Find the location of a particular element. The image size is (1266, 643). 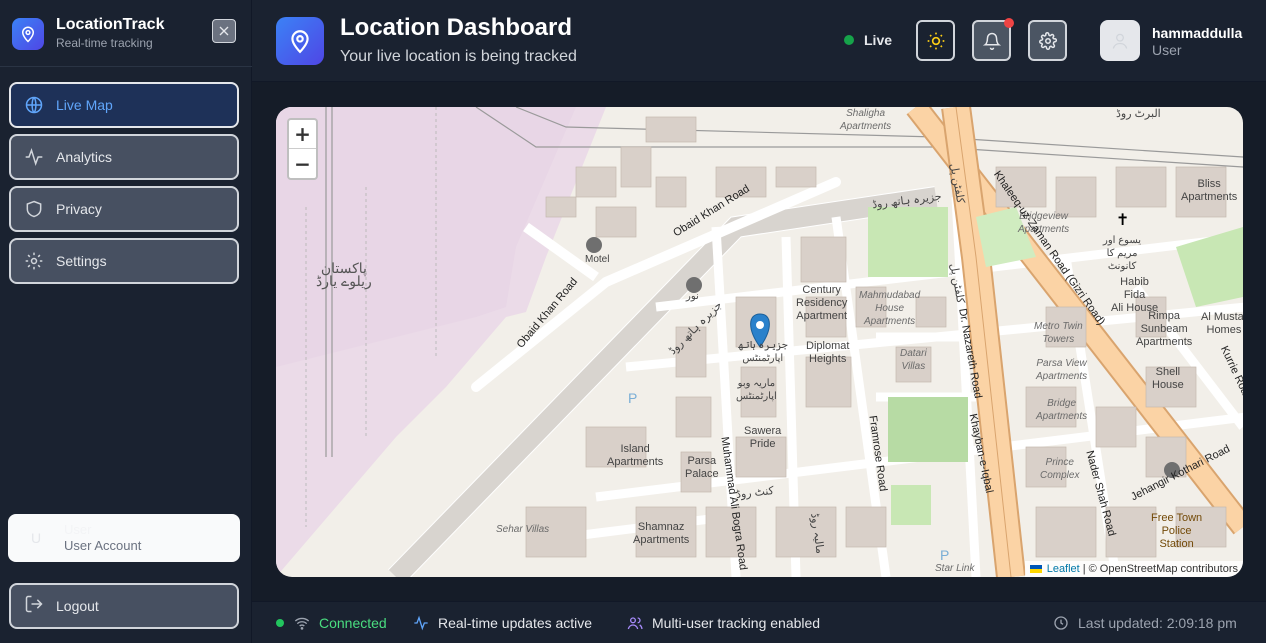

zoom-control: + − is located at coordinates (302, 149).